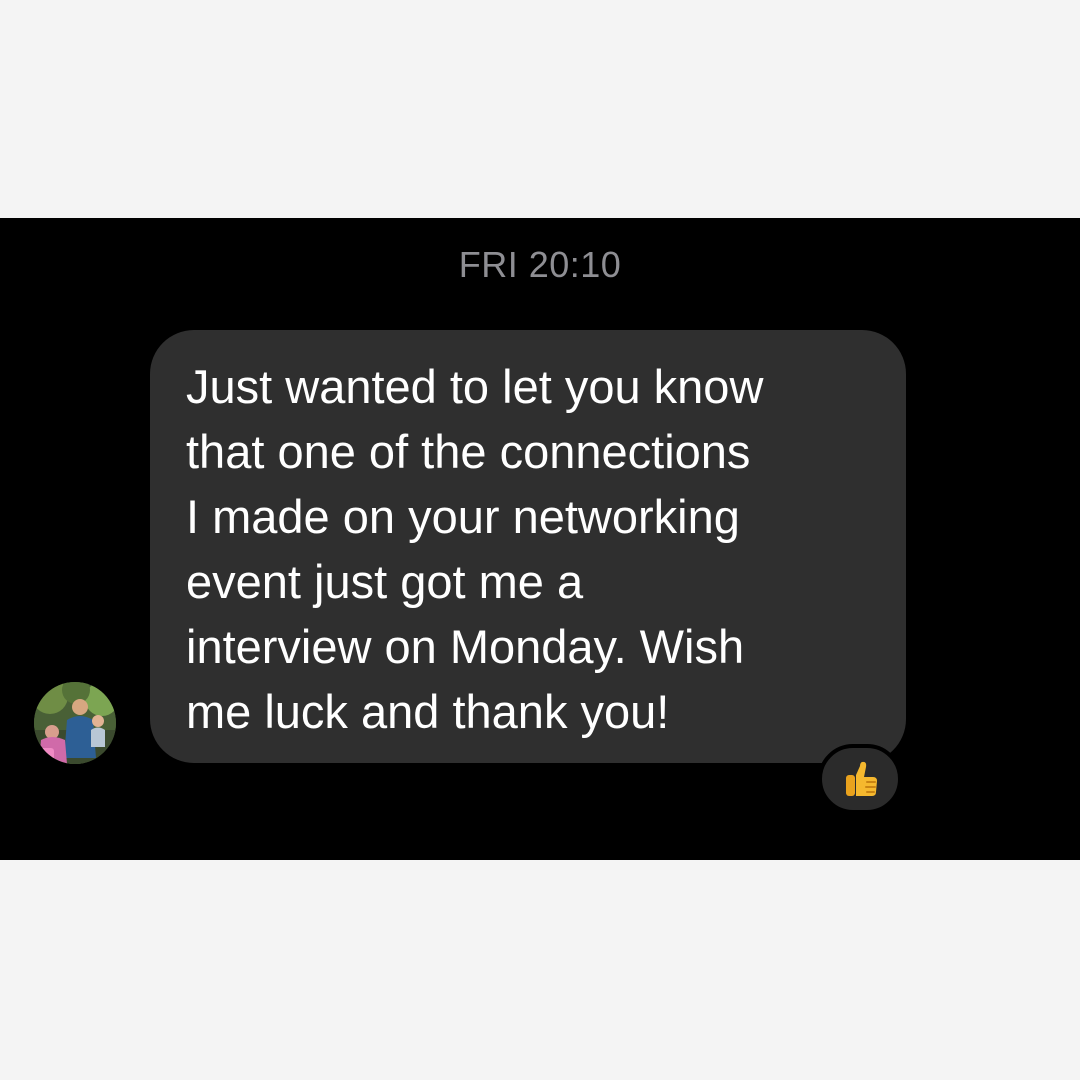 The image size is (1080, 1080). Describe the element at coordinates (463, 516) in the screenshot. I see `message-line: I made on your networking` at that location.